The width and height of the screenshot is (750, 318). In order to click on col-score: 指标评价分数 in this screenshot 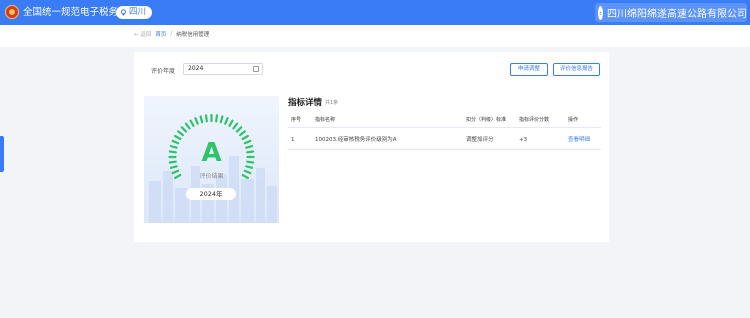, I will do `click(534, 120)`.